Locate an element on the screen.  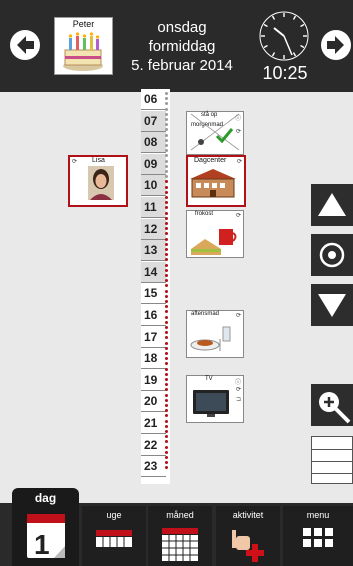
hour-label: 14 is located at coordinates (153, 272).